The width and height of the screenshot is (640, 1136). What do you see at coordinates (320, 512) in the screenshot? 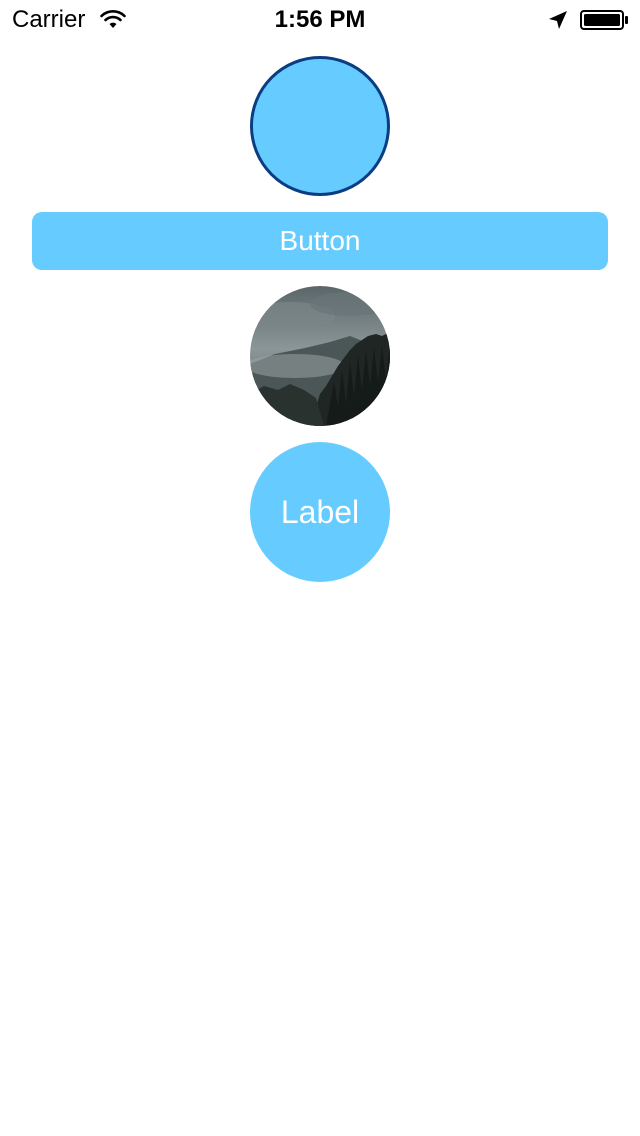
I see `label-circle: Label` at bounding box center [320, 512].